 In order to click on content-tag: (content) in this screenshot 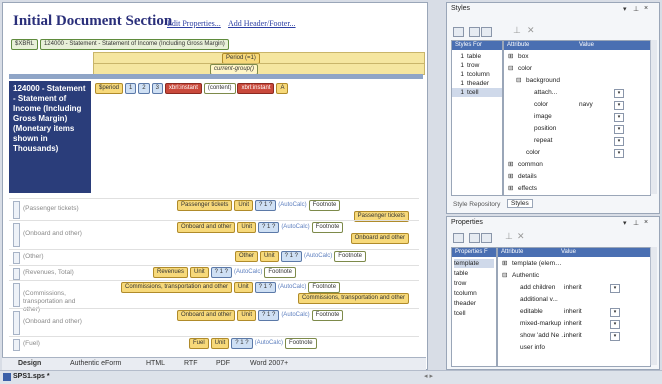, I will do `click(219, 88)`.